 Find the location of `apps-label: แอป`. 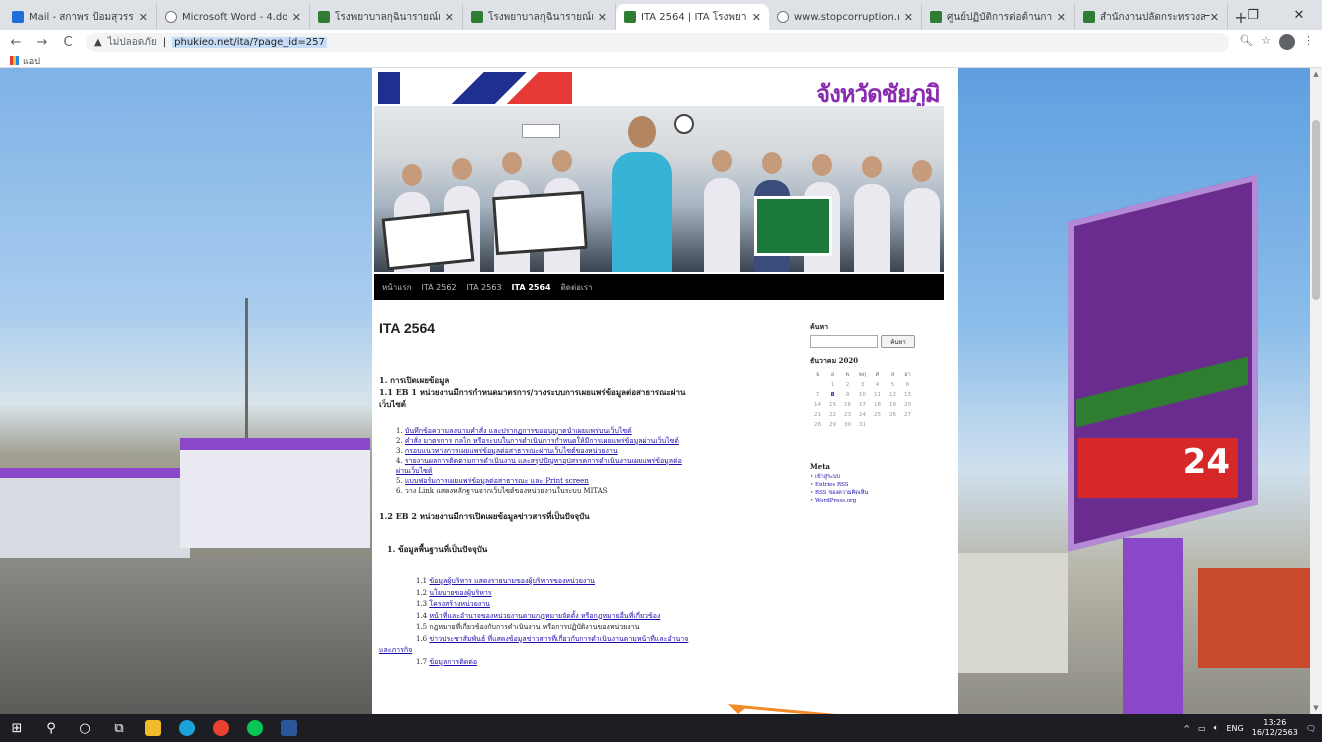

apps-label: แอป is located at coordinates (31, 61).